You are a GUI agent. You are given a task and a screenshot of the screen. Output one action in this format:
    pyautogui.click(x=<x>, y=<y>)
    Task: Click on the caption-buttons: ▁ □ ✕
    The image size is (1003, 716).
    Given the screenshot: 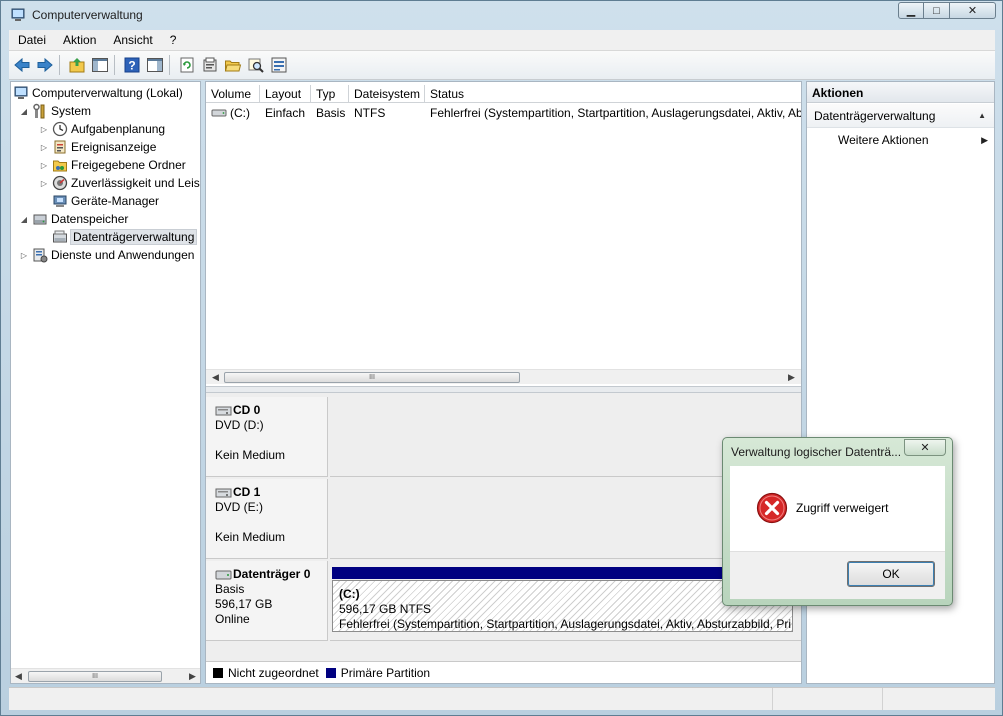 What is the action you would take?
    pyautogui.click(x=947, y=11)
    